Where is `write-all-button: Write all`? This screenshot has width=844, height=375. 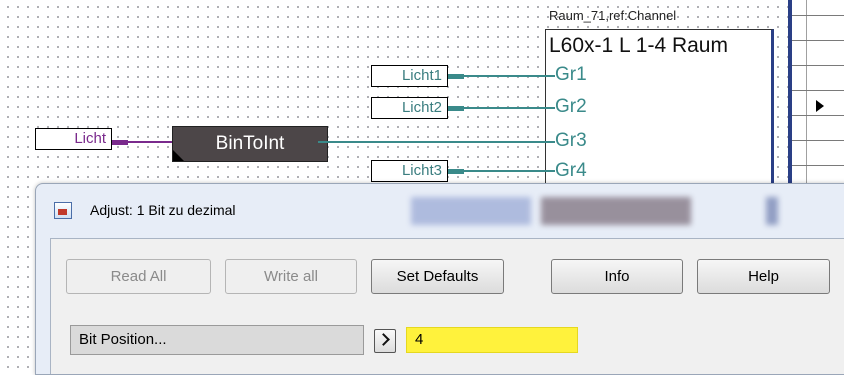 write-all-button: Write all is located at coordinates (291, 276).